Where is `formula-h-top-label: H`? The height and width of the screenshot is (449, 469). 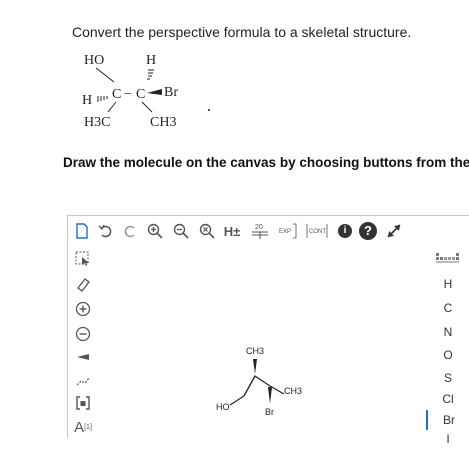 formula-h-top-label: H is located at coordinates (151, 60).